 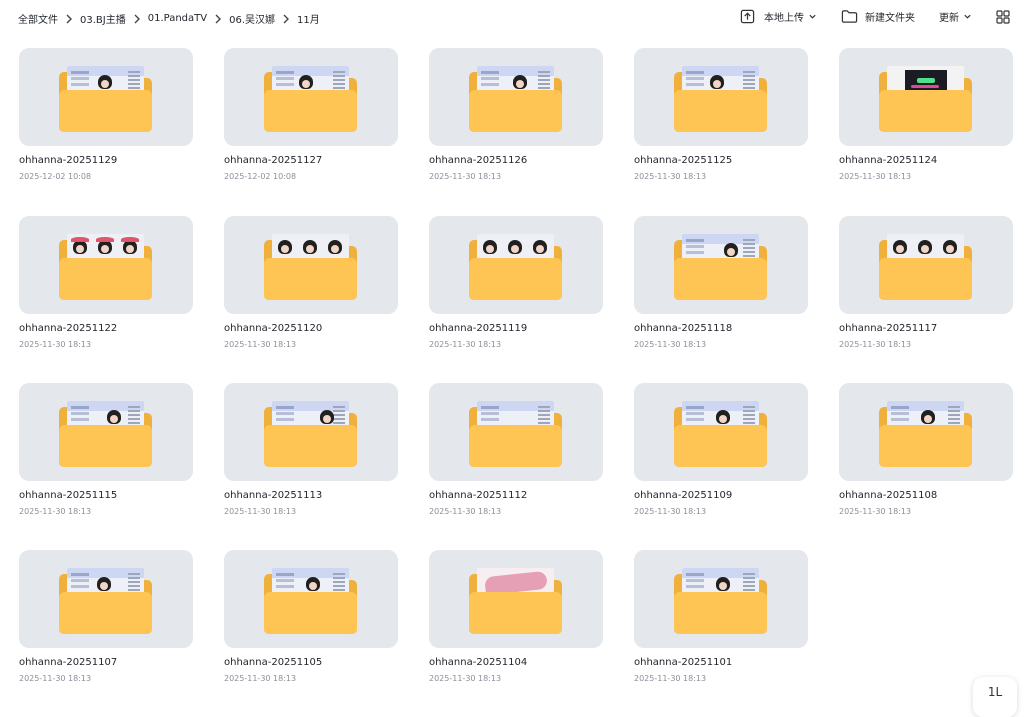 I want to click on new-folder-button: 新建文件夹, so click(x=878, y=16).